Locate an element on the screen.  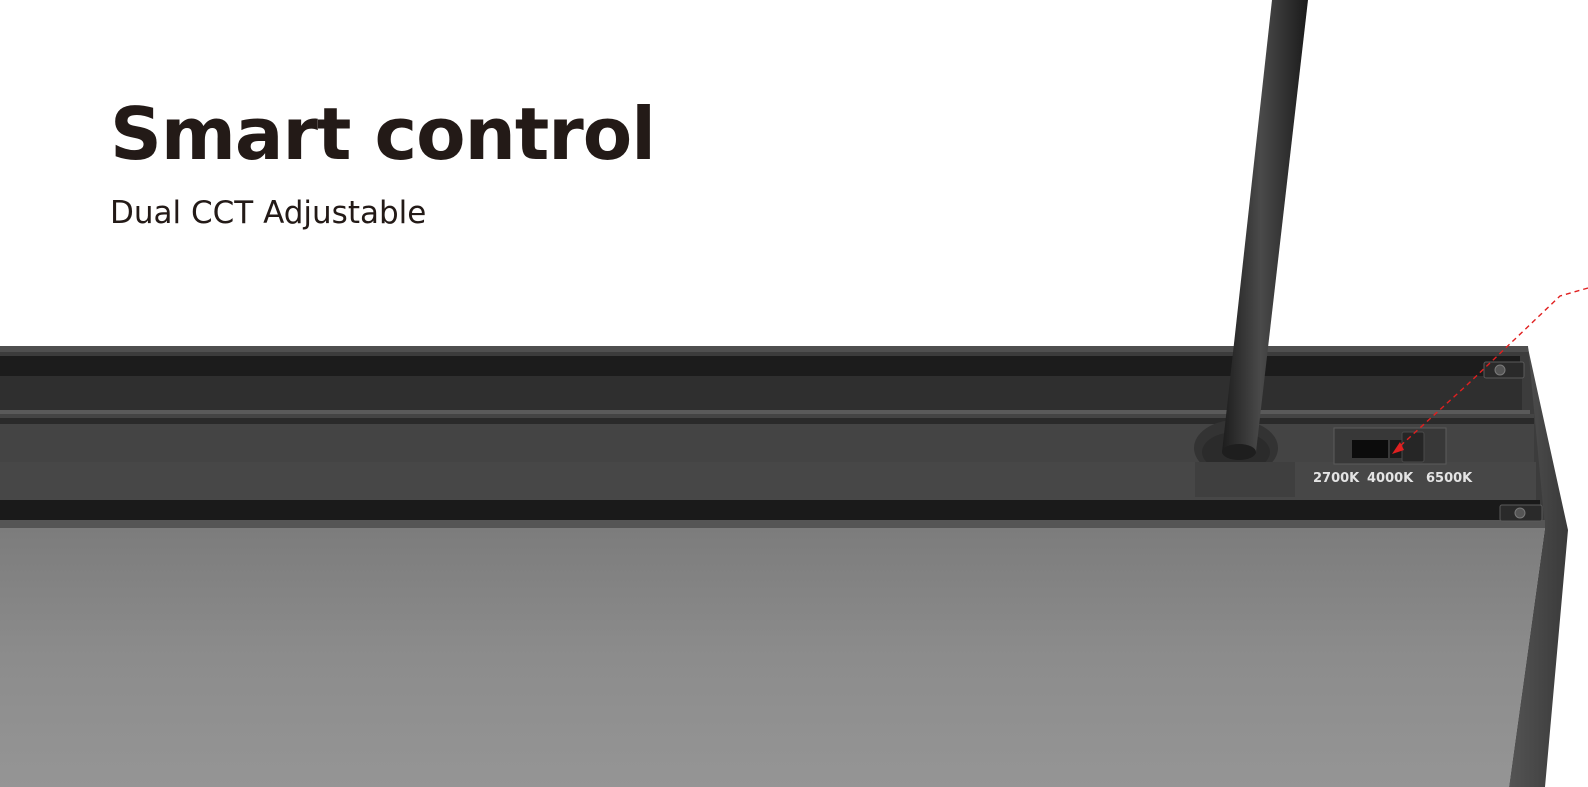
lower-channel is located at coordinates (770, 510).